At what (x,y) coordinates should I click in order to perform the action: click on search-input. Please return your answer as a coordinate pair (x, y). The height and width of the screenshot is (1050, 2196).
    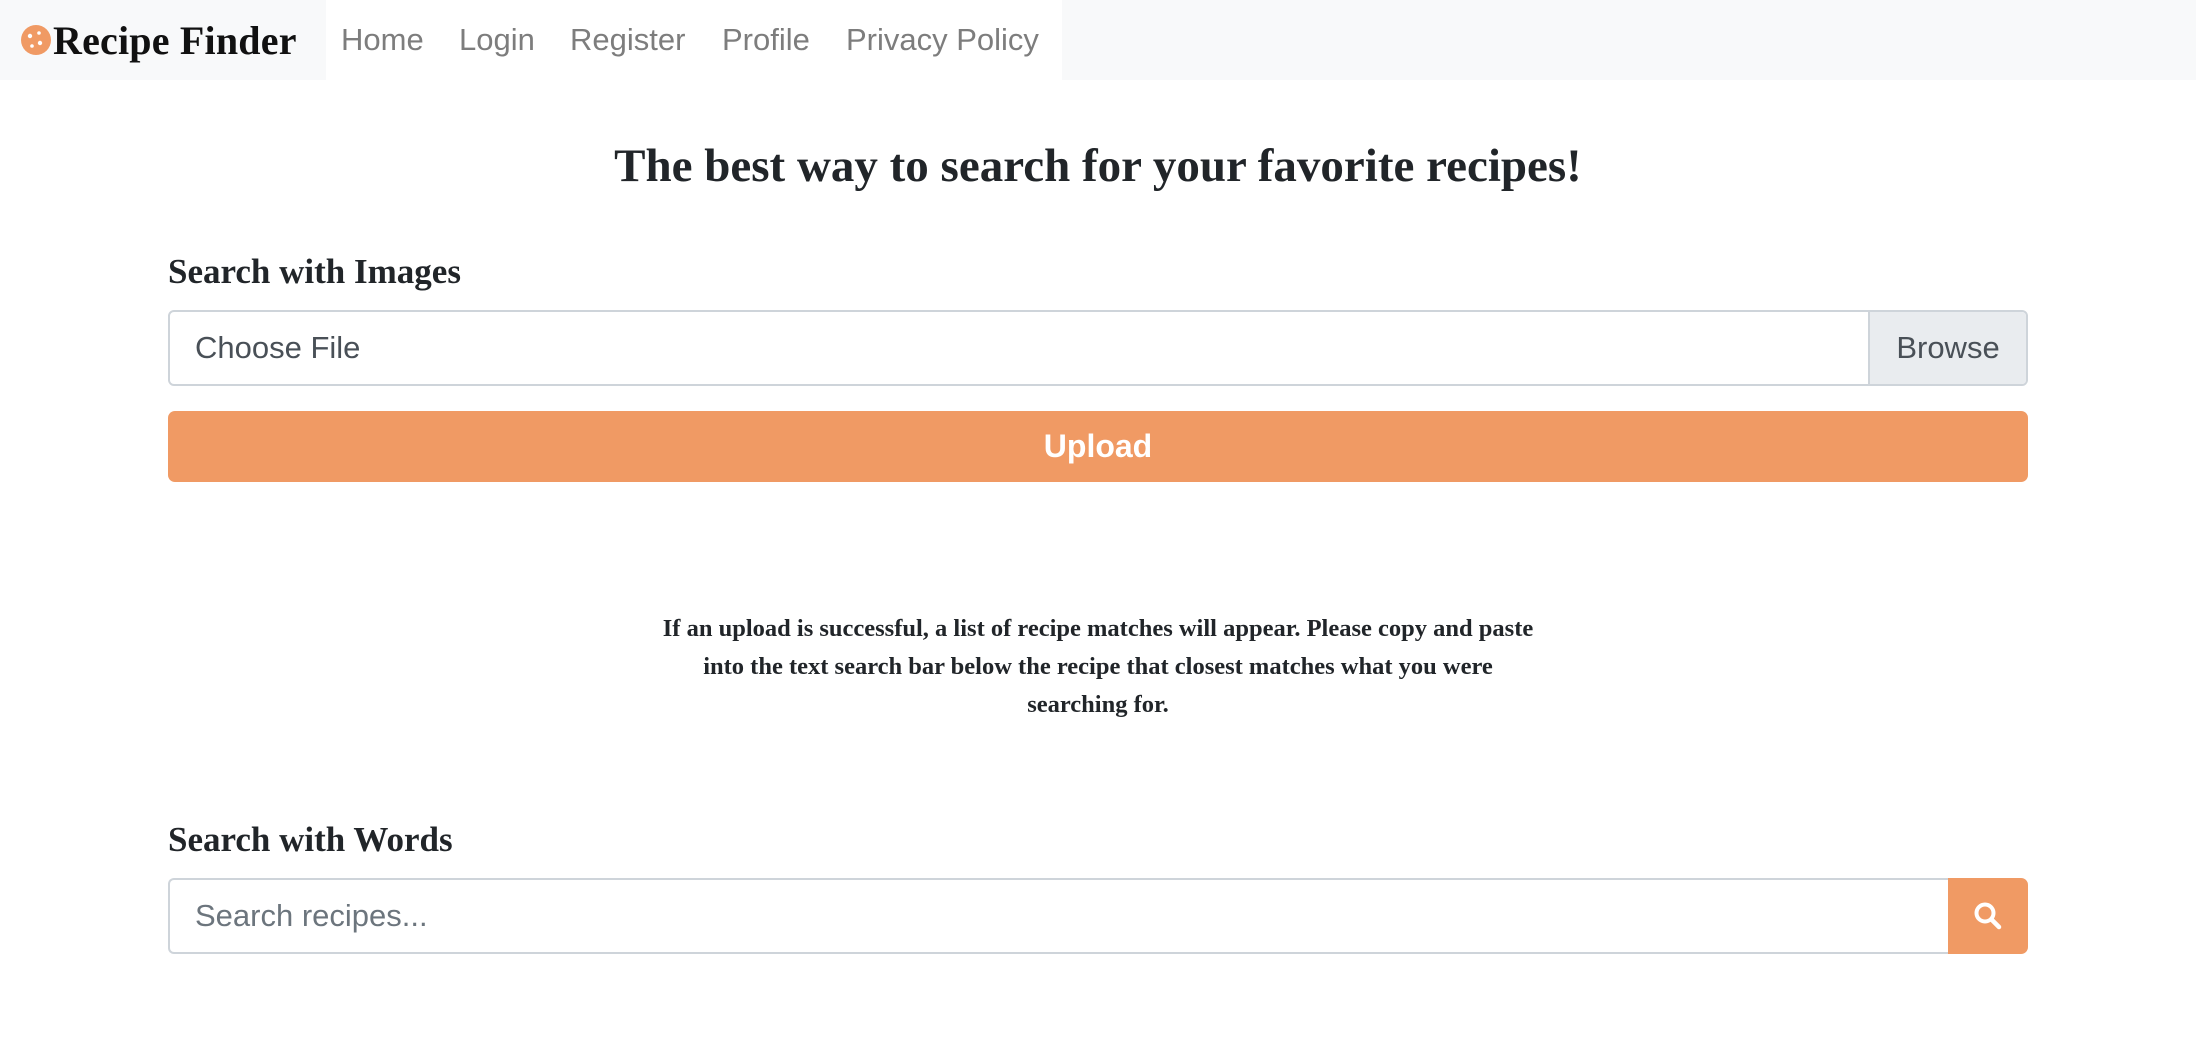
    Looking at the image, I should click on (1058, 916).